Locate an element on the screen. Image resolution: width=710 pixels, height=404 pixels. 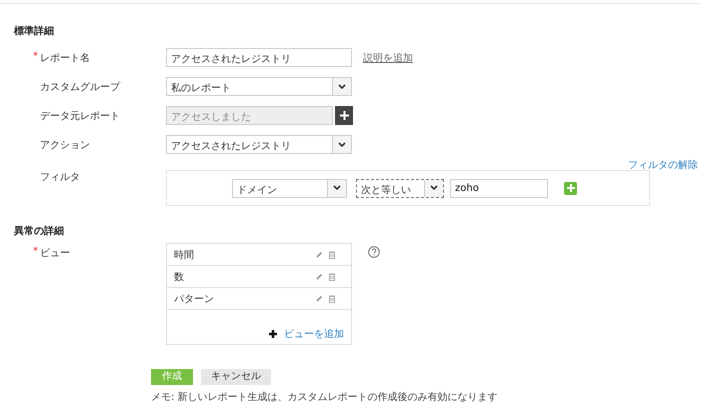
add-description-link: 説明を追加 is located at coordinates (388, 57).